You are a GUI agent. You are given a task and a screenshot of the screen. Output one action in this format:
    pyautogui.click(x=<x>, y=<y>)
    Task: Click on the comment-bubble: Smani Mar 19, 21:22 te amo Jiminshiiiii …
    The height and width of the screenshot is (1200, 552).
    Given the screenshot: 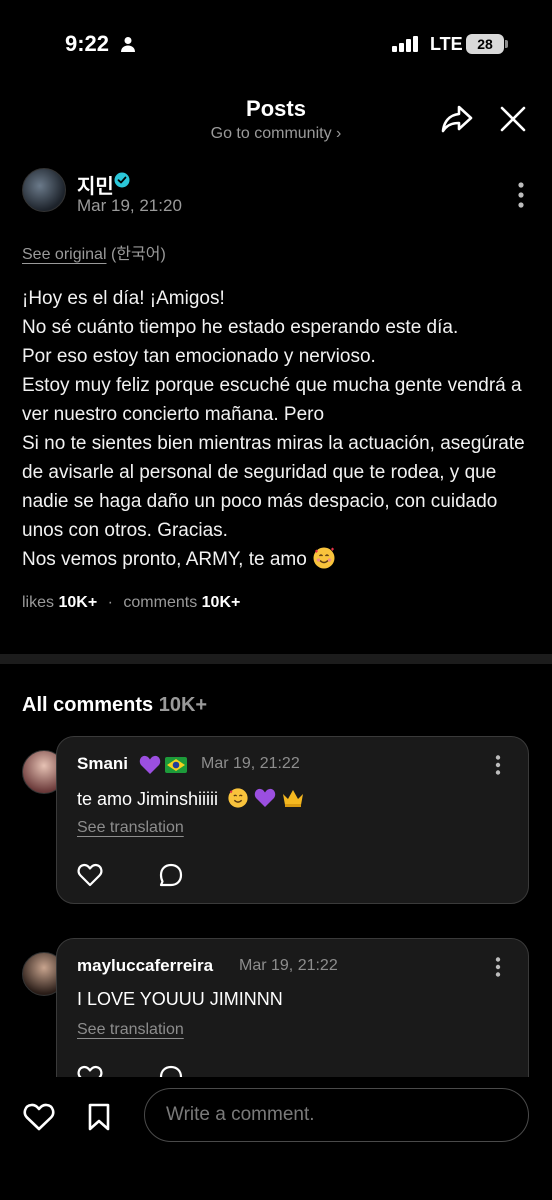 What is the action you would take?
    pyautogui.click(x=292, y=820)
    